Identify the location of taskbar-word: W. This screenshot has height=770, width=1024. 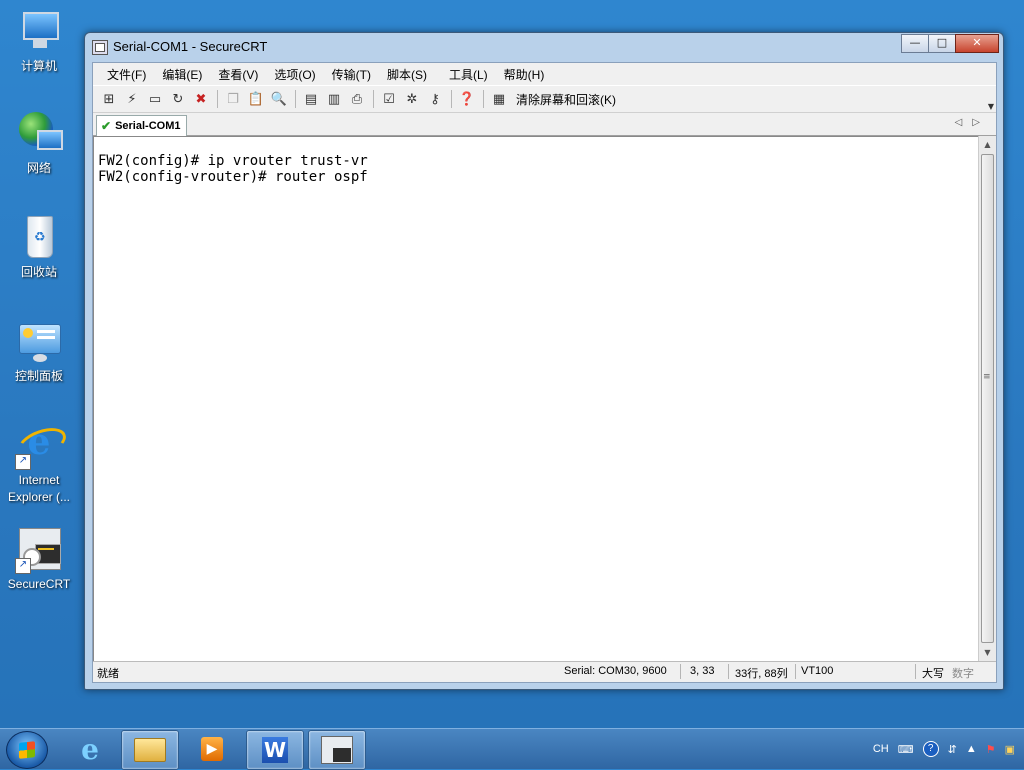
(275, 750).